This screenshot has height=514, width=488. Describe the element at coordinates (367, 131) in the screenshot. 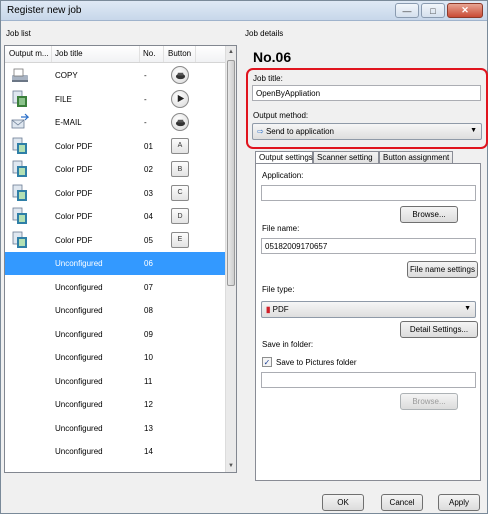

I see `output-method-select: ⇨ Send to application ▼` at that location.